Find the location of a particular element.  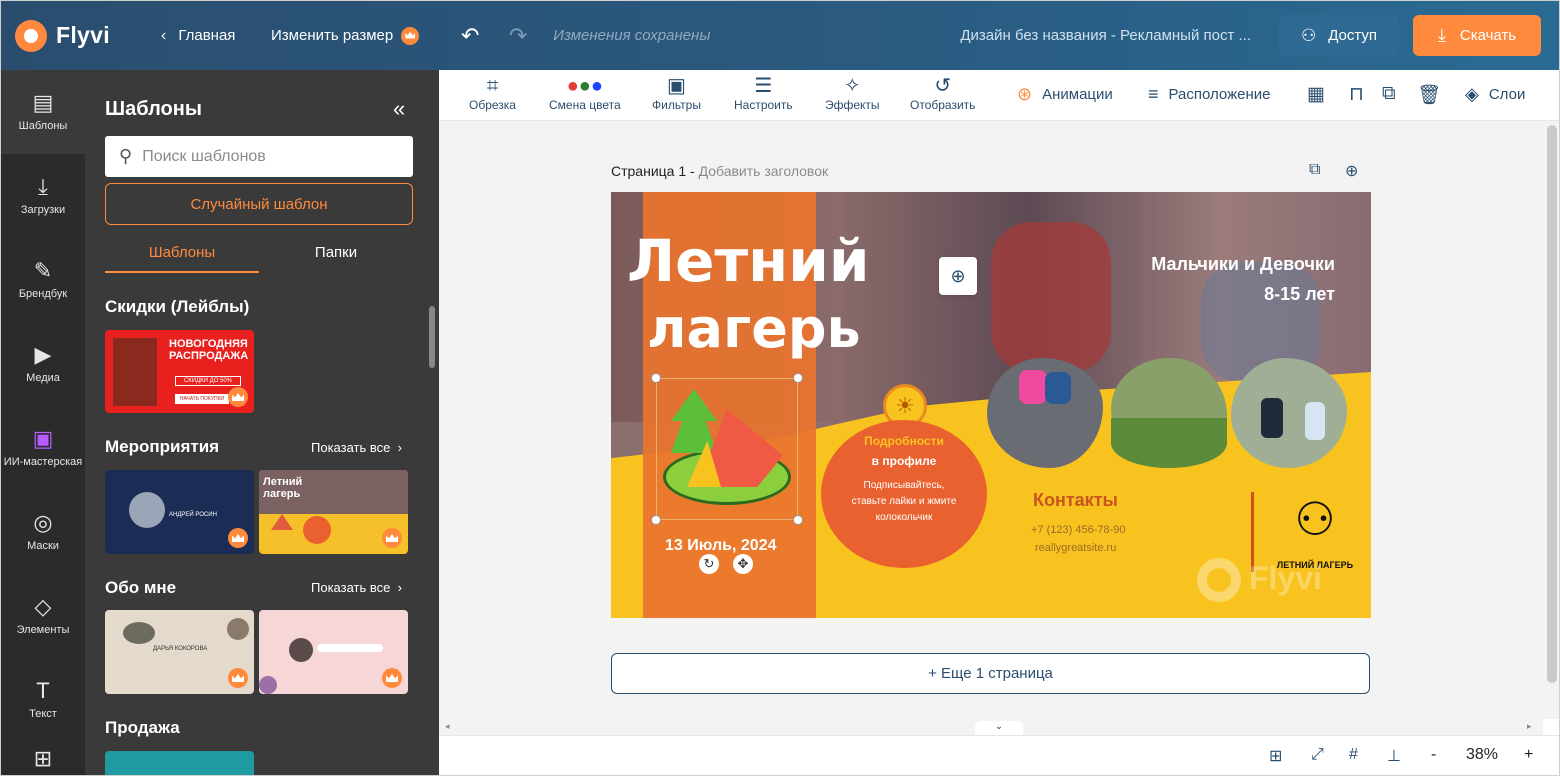

contacts-site: reallygreatsite.ru is located at coordinates (1075, 548).